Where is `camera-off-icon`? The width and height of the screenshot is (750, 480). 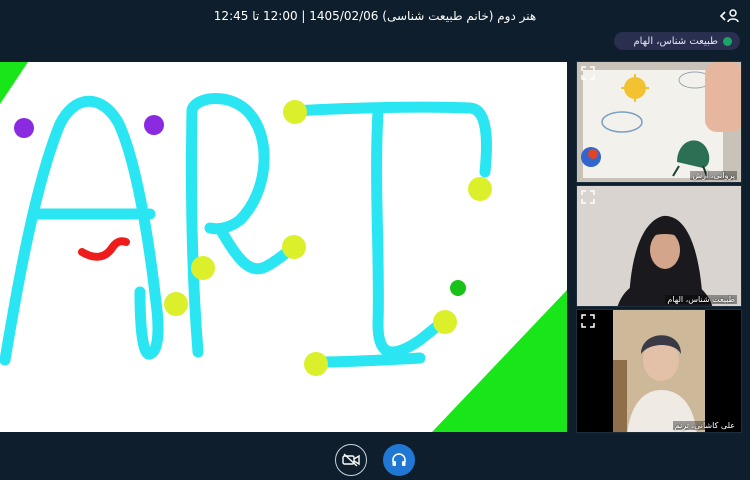
camera-off-icon is located at coordinates (351, 460).